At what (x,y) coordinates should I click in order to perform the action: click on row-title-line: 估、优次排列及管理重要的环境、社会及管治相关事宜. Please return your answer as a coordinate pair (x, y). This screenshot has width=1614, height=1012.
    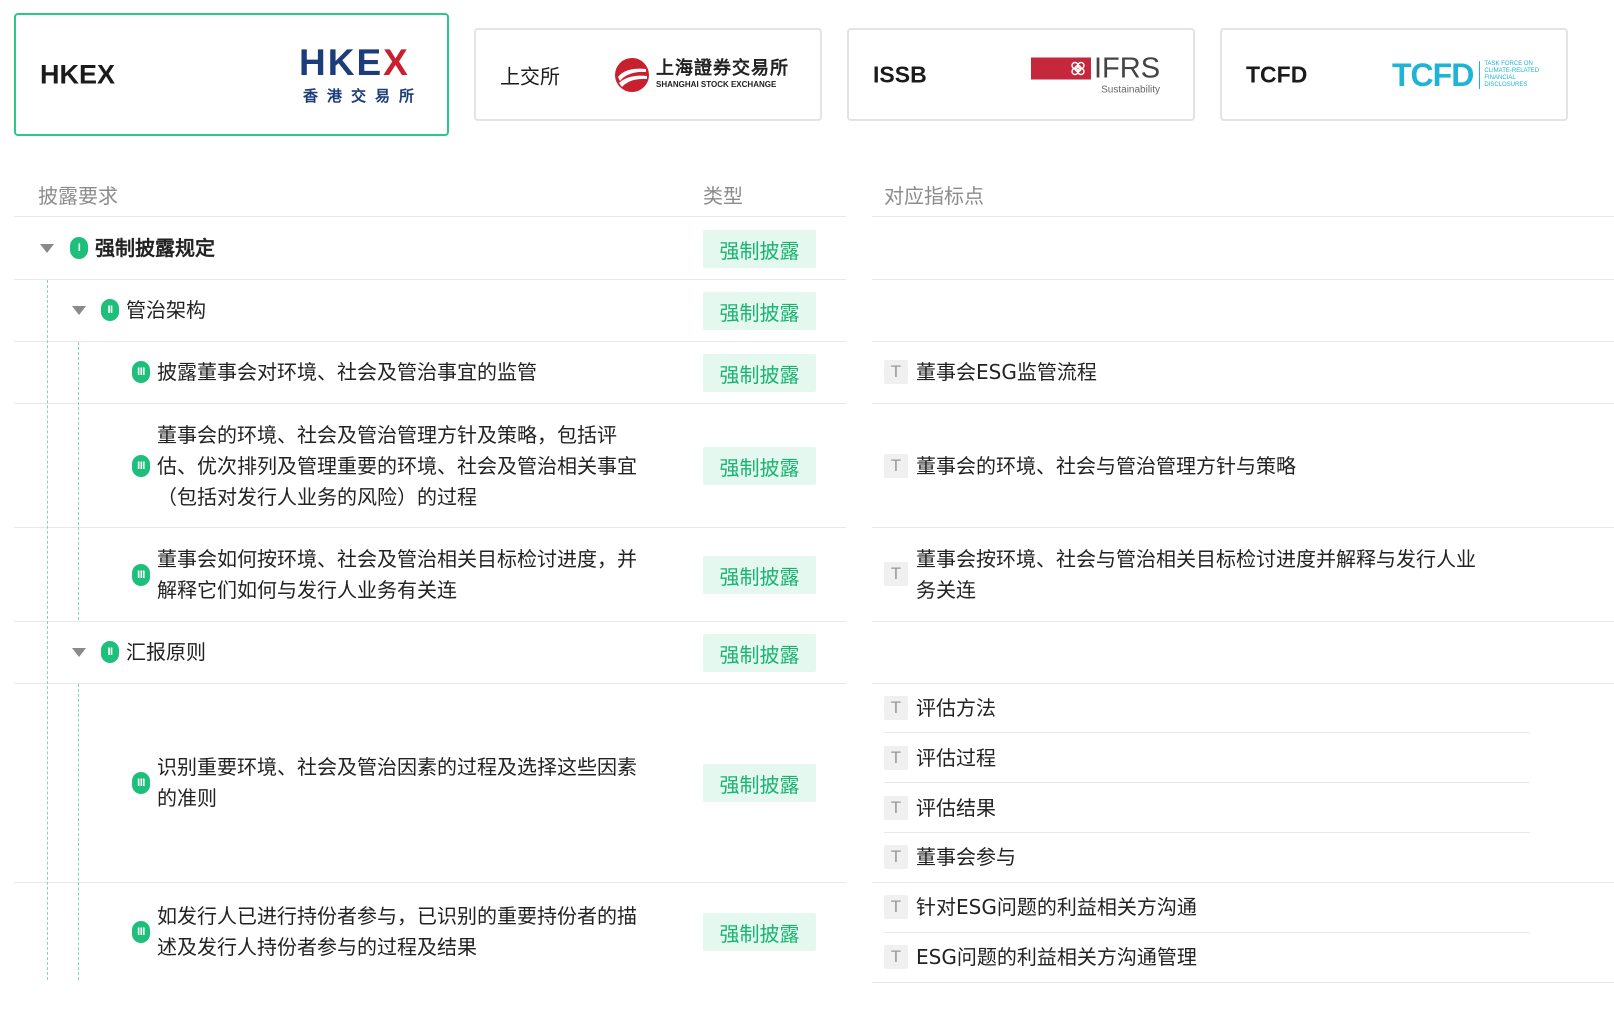
    Looking at the image, I should click on (397, 466).